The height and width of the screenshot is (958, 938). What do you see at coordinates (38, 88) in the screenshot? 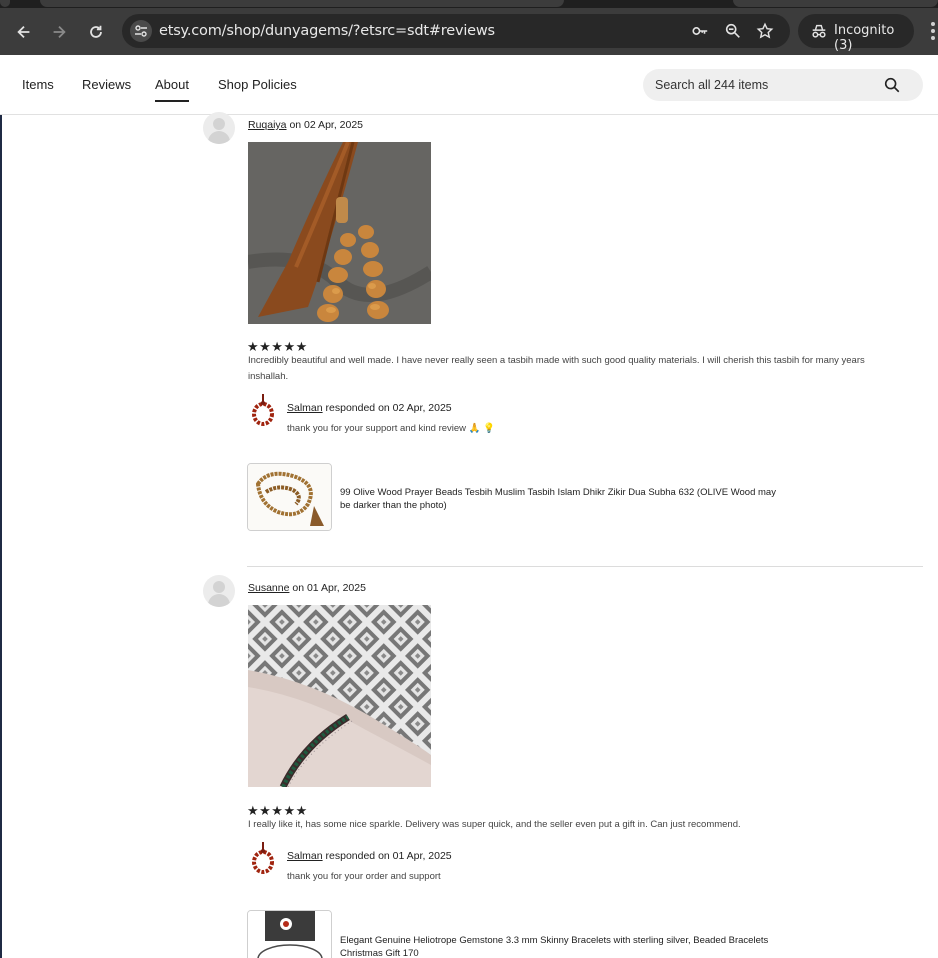
I see `tab-items: Items` at bounding box center [38, 88].